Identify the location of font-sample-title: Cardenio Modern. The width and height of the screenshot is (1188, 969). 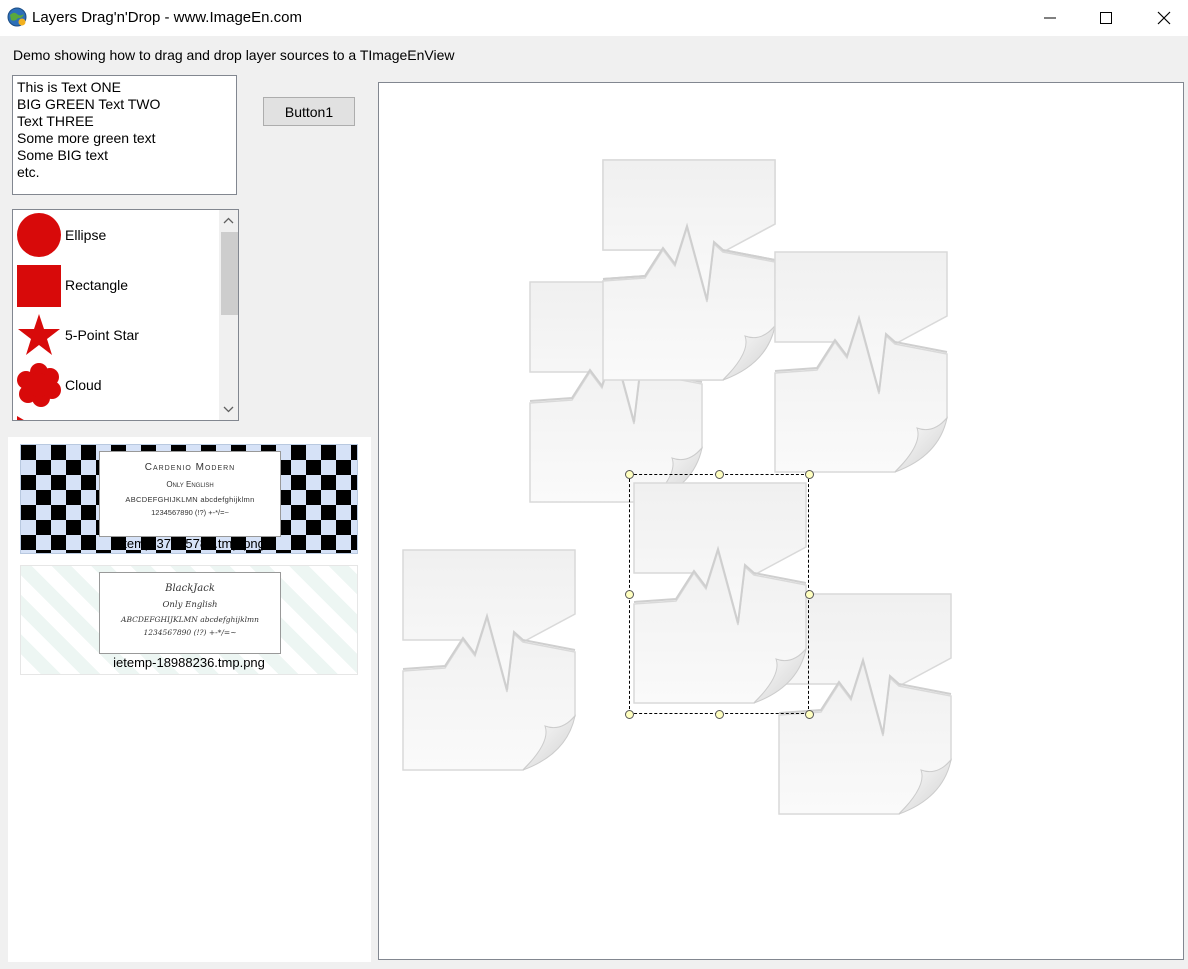
(190, 467).